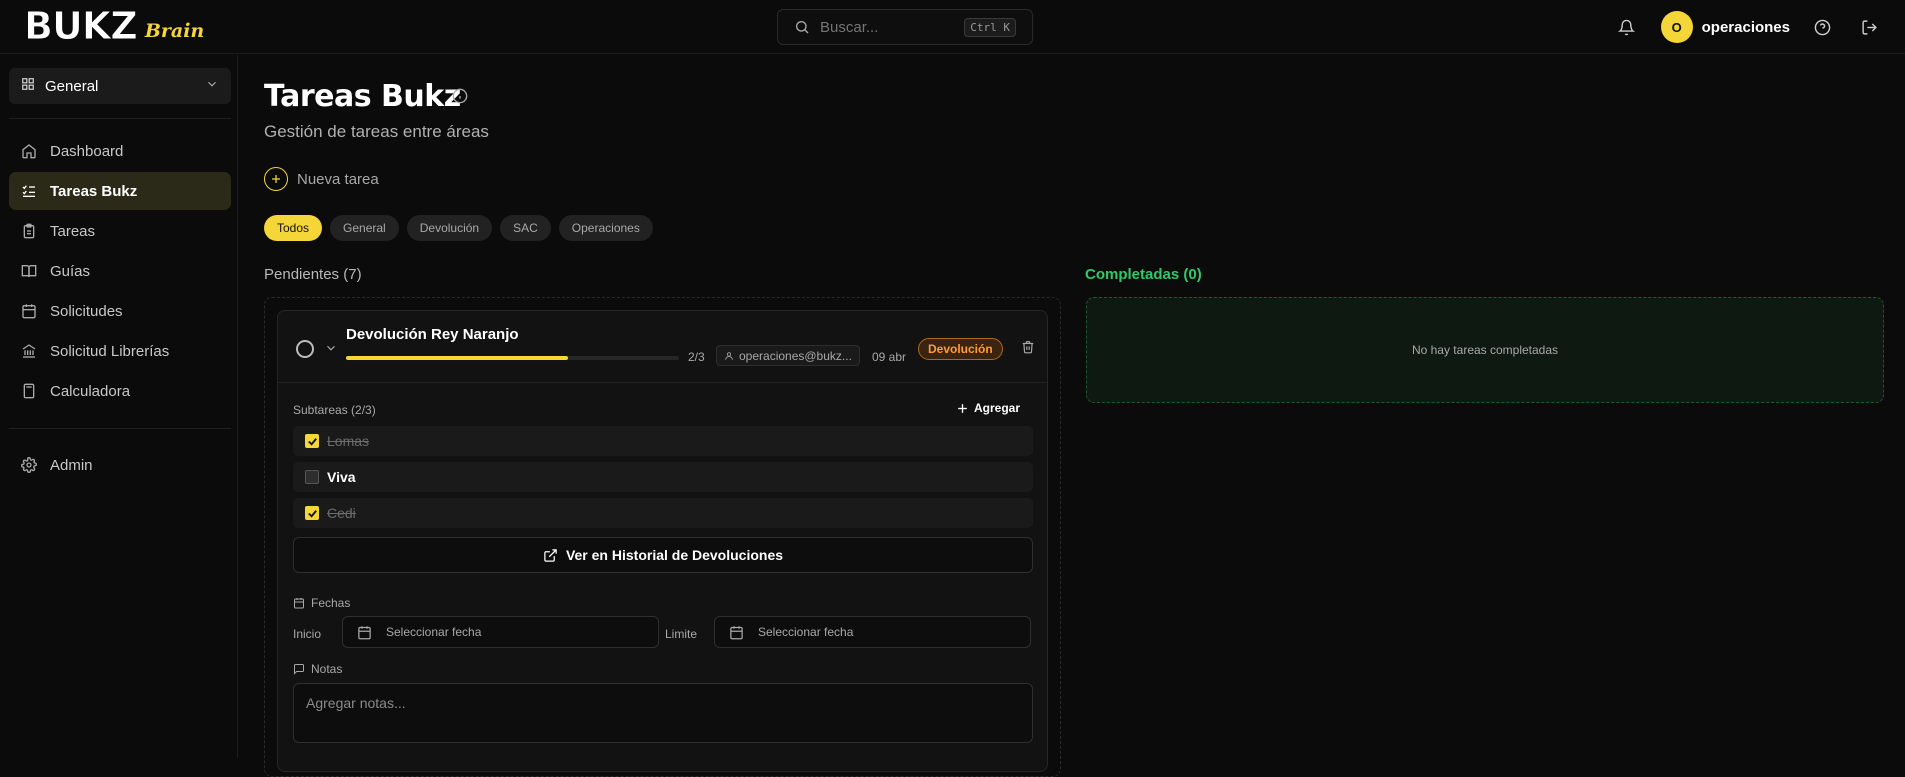 The image size is (1905, 777). I want to click on sidebar-item-dashboard: Dashboard, so click(120, 151).